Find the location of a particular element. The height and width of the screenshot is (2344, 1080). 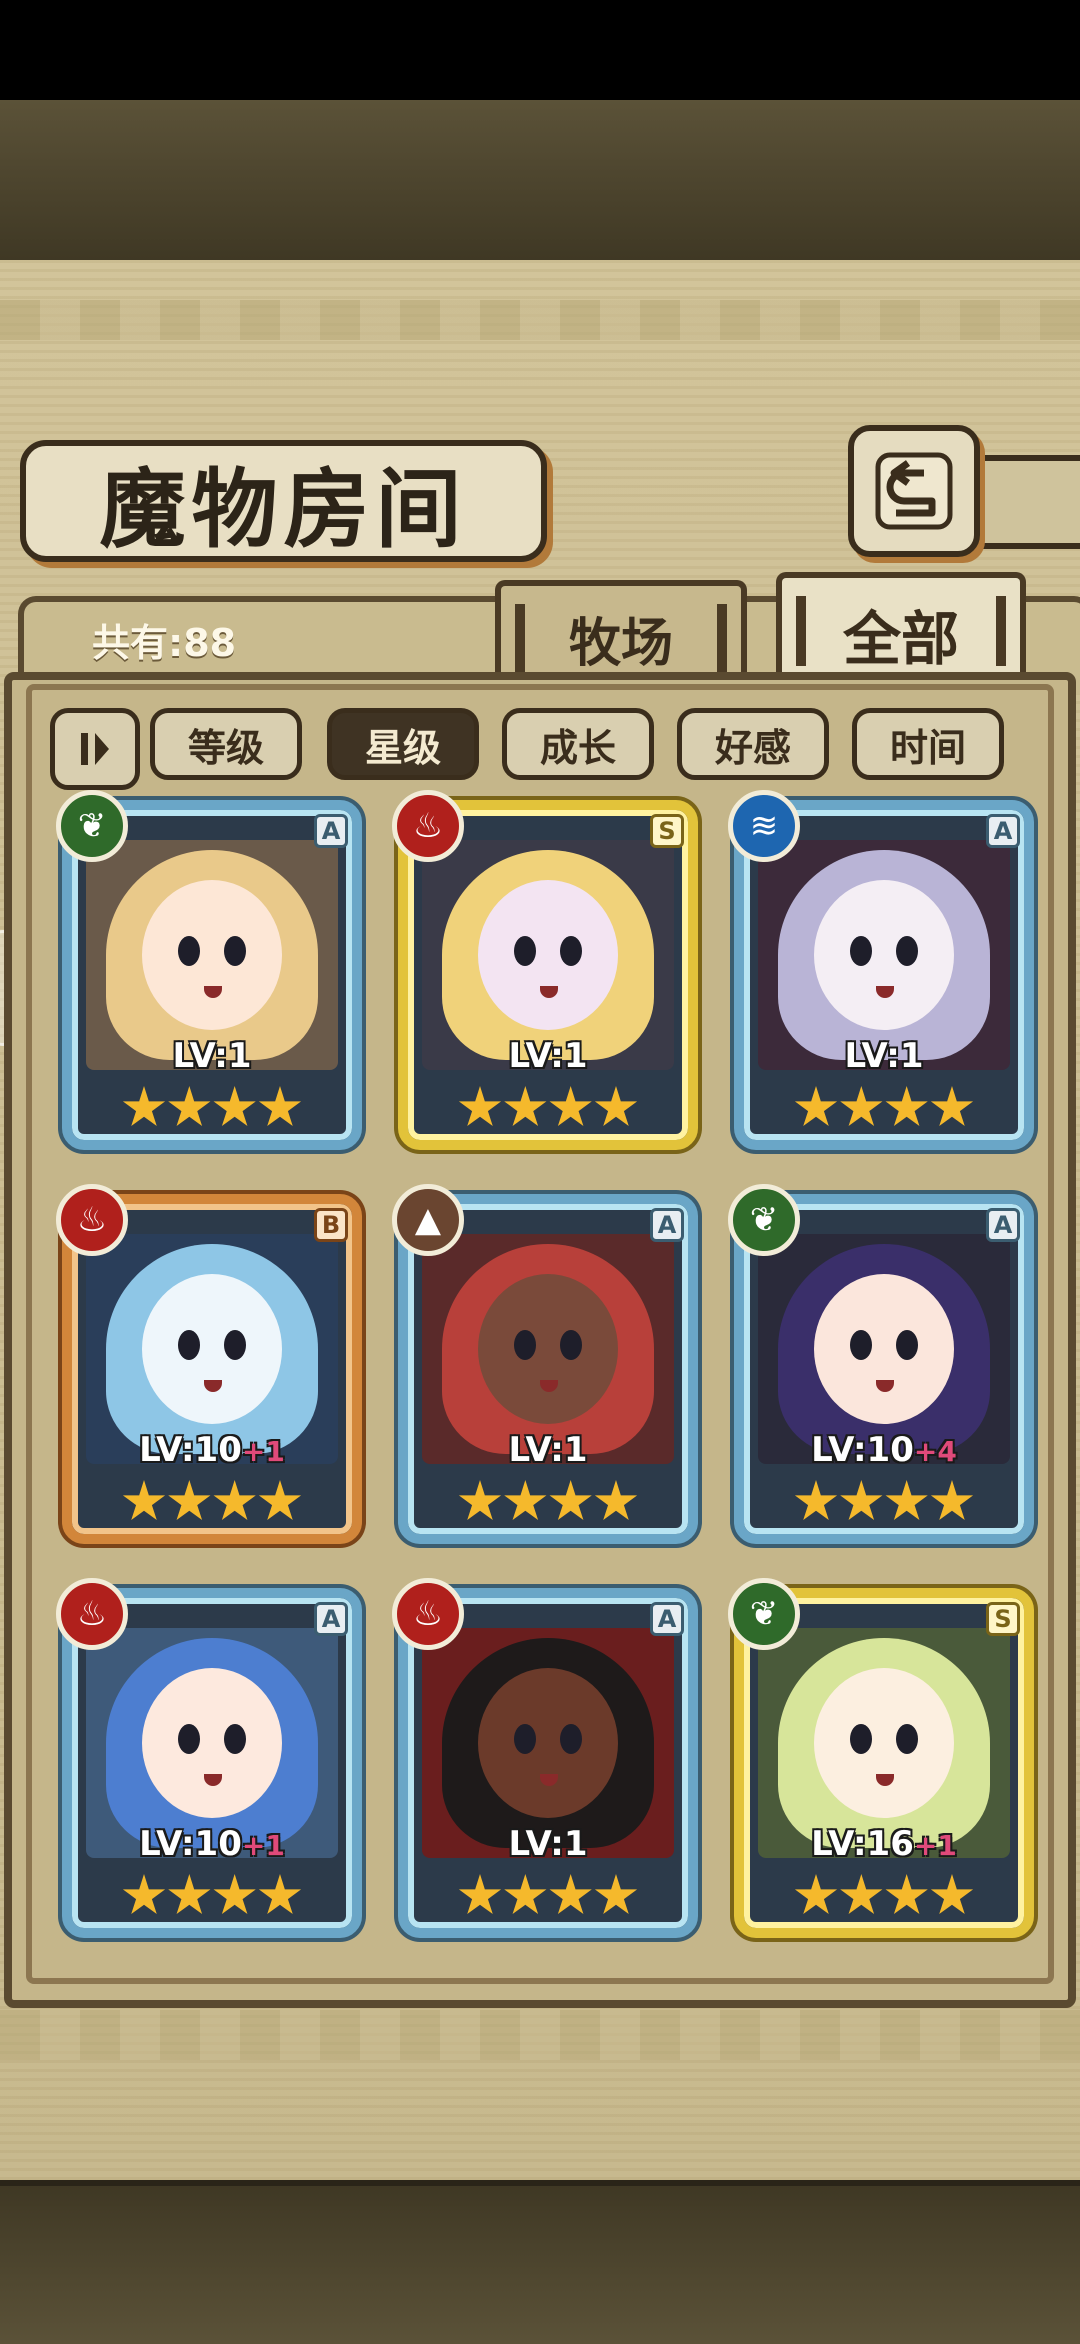

back-button is located at coordinates (914, 491).